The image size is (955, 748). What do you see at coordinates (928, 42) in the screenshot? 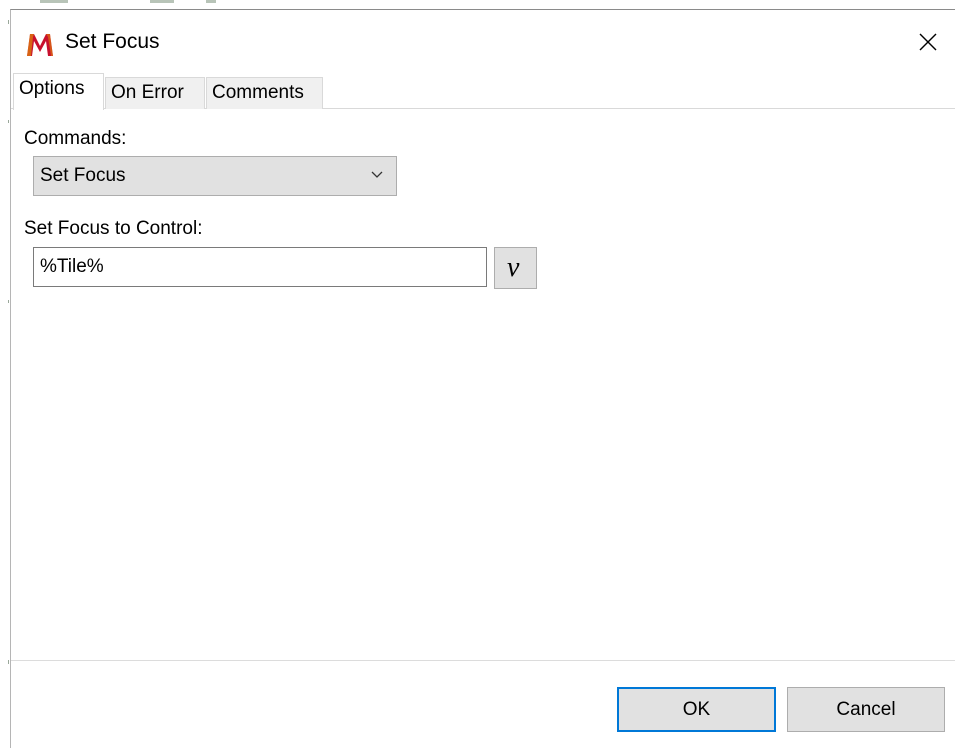
I see `close-icon` at bounding box center [928, 42].